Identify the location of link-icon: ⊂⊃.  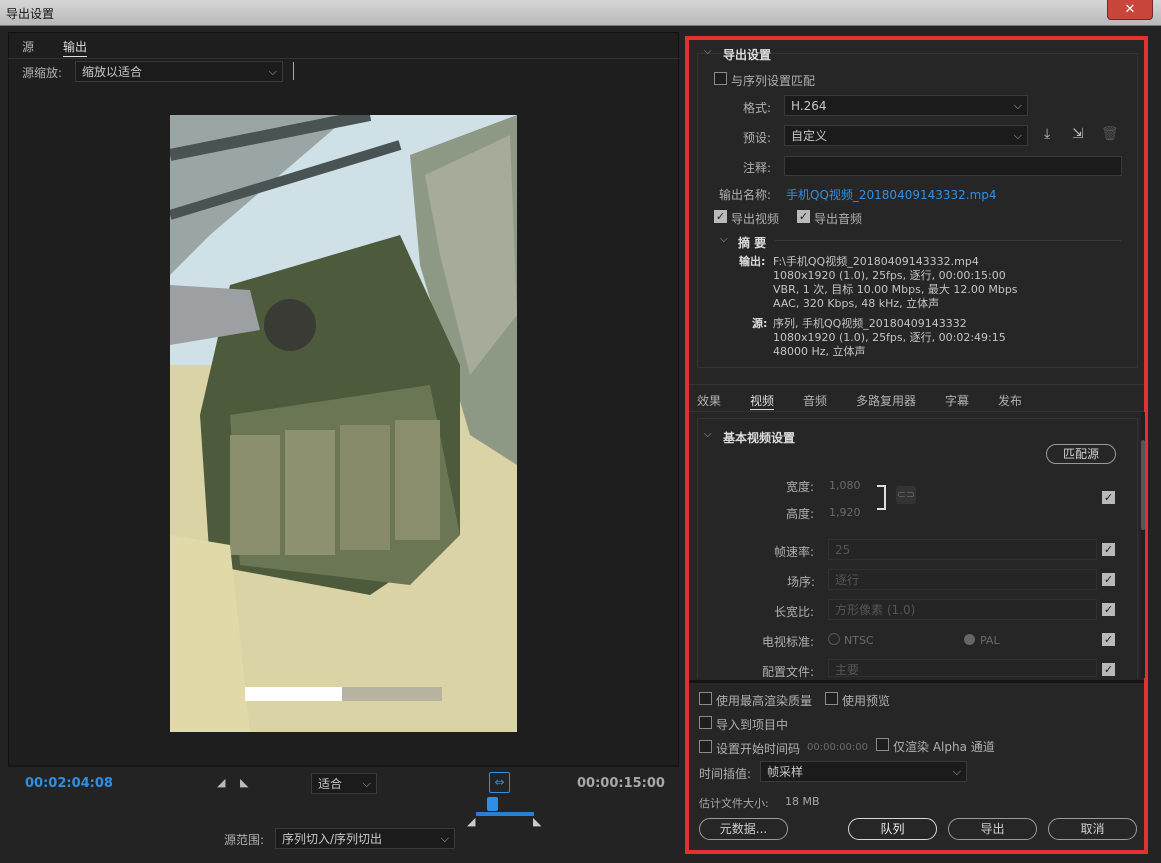
(906, 495).